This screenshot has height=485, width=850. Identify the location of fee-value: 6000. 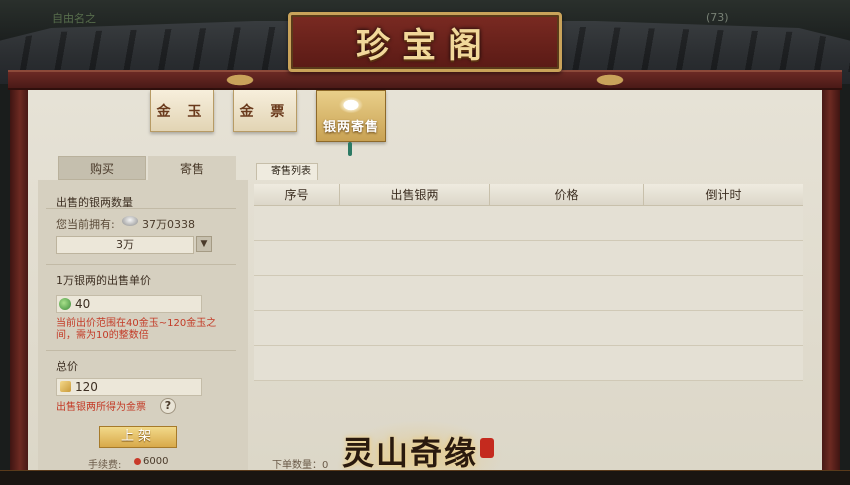
(156, 461).